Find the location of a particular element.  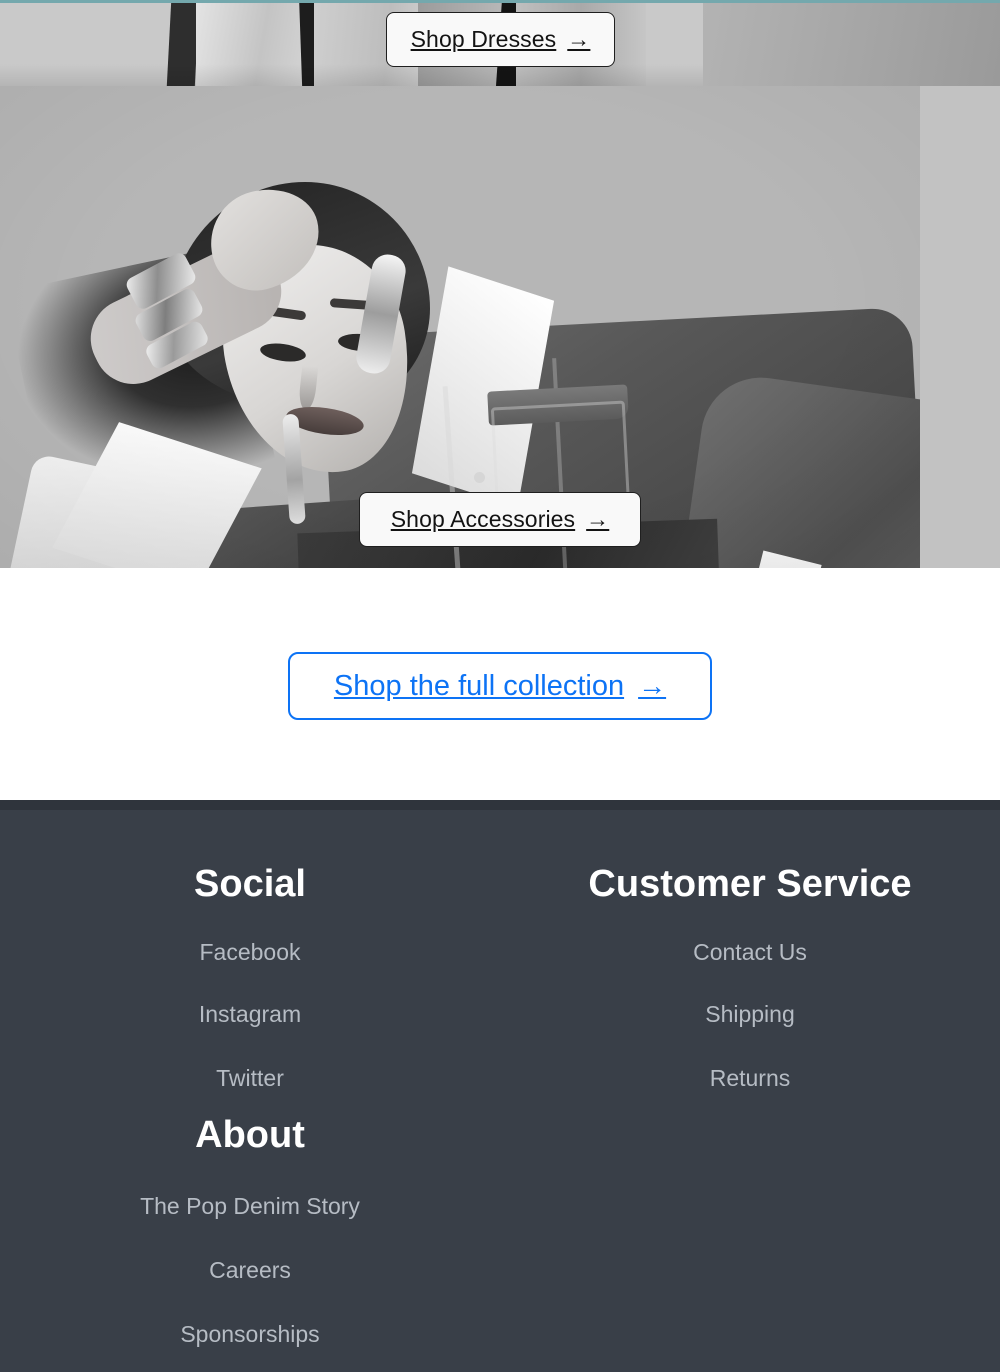

footer-link-shipping: Shipping is located at coordinates (750, 1014).